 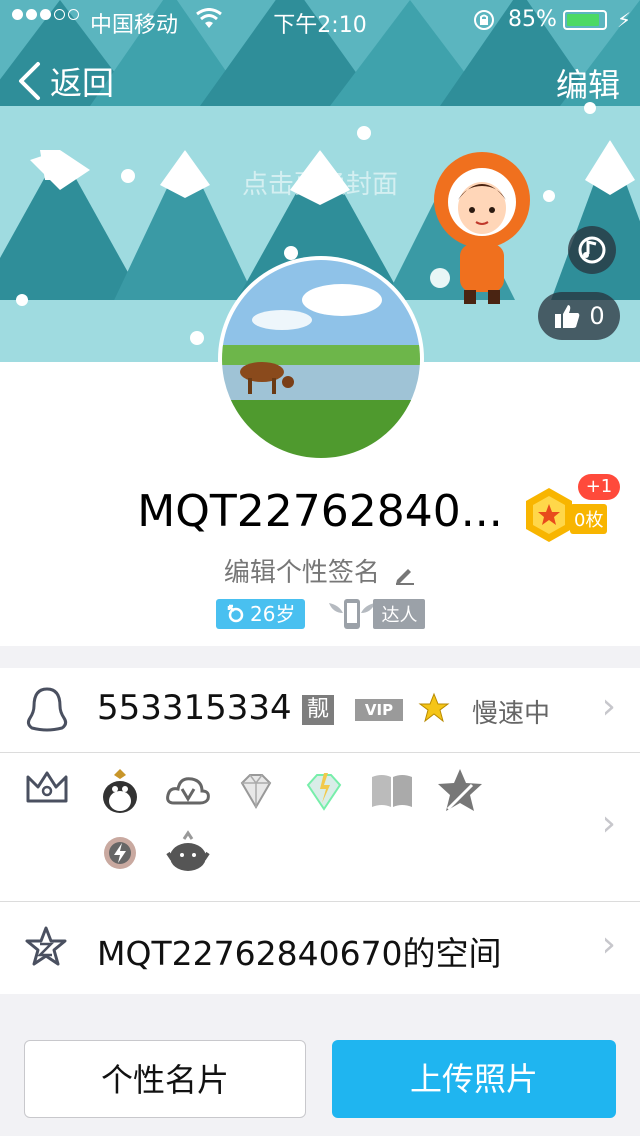 I want to click on qzone-label: MQT22762840670的空间, so click(x=299, y=953).